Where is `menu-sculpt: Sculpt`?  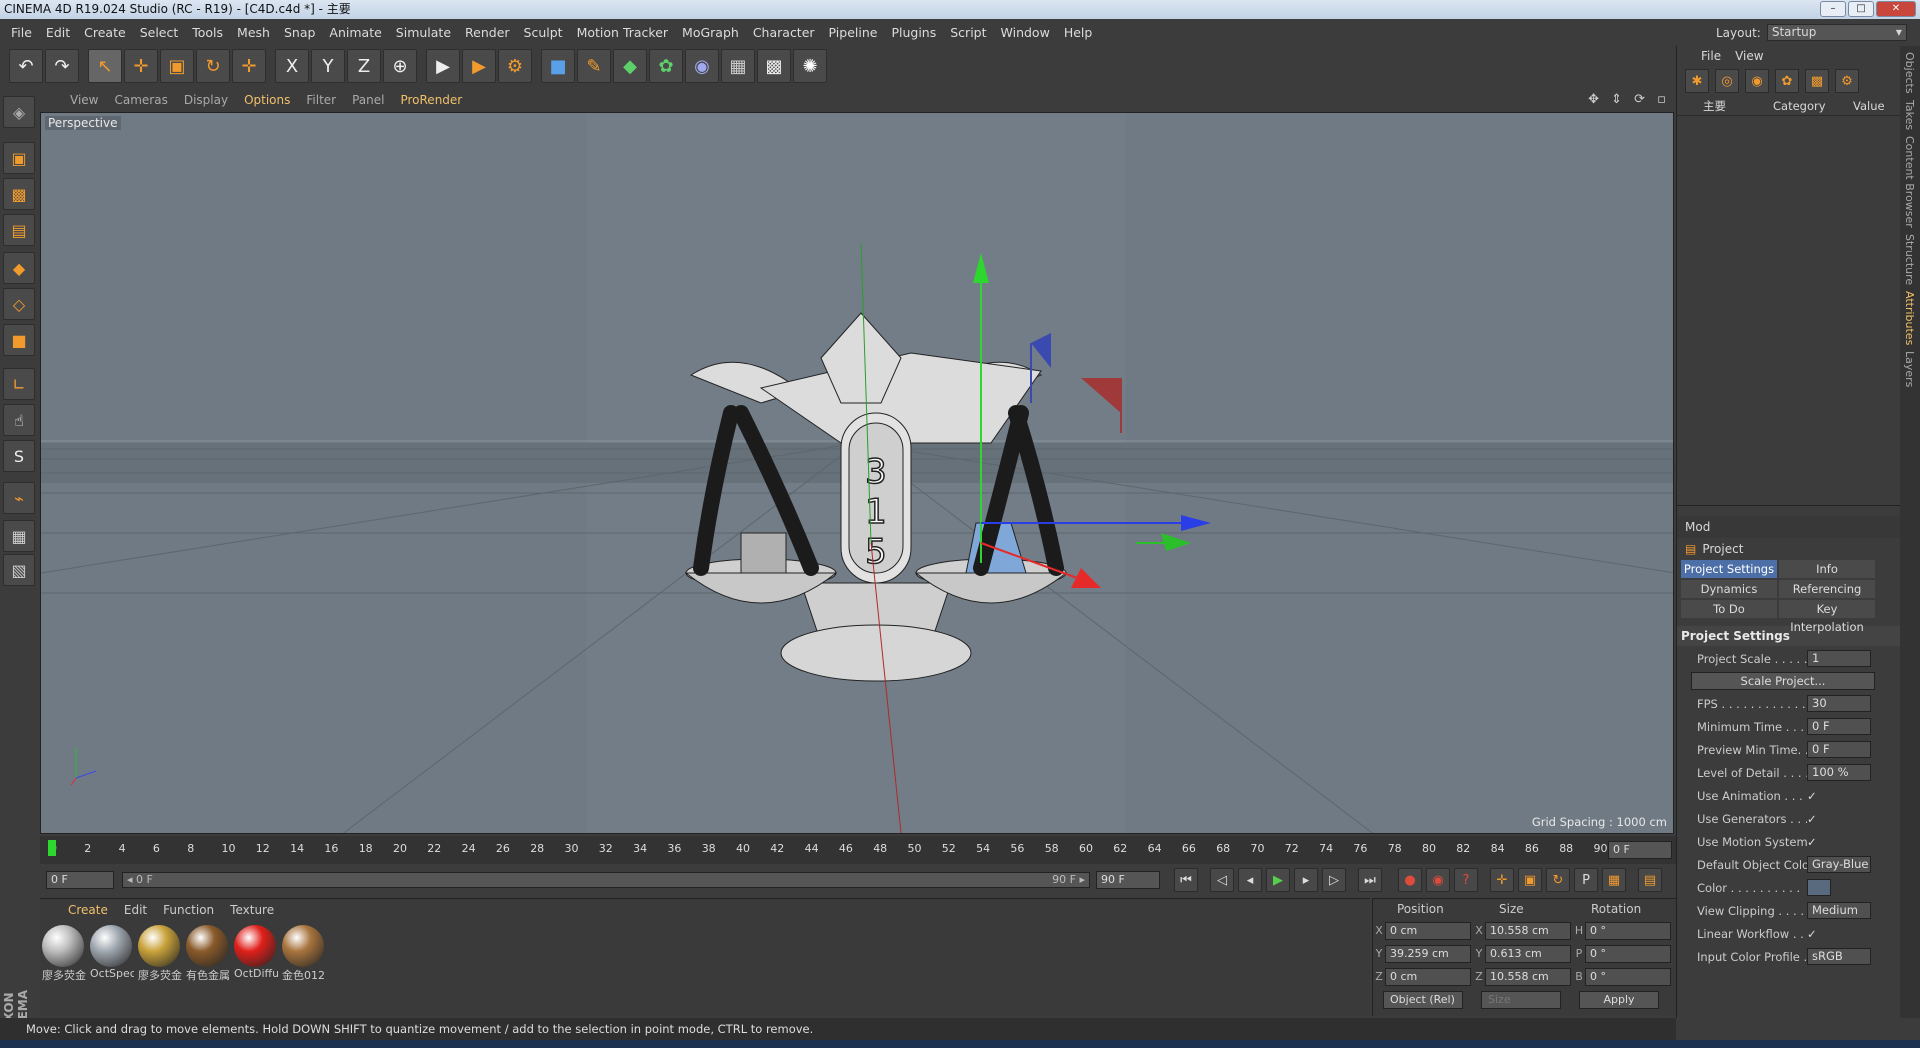 menu-sculpt: Sculpt is located at coordinates (543, 32).